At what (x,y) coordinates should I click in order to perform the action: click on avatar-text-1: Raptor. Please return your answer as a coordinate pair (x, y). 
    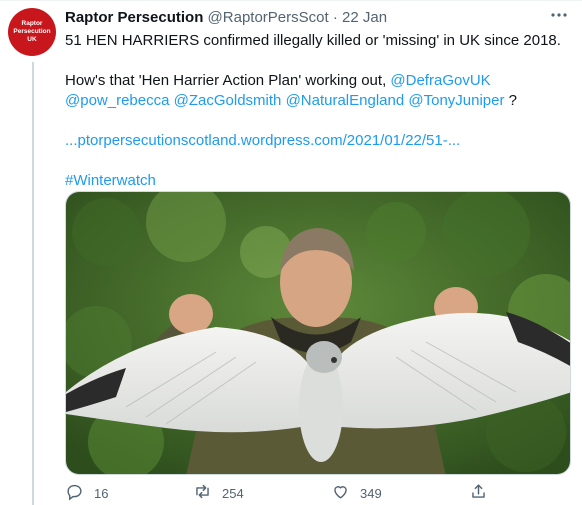
    Looking at the image, I should click on (32, 23).